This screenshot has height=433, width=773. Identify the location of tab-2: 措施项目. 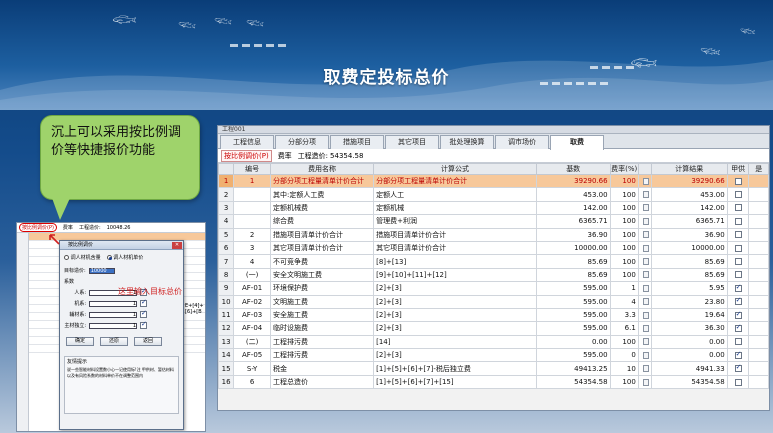
(357, 142).